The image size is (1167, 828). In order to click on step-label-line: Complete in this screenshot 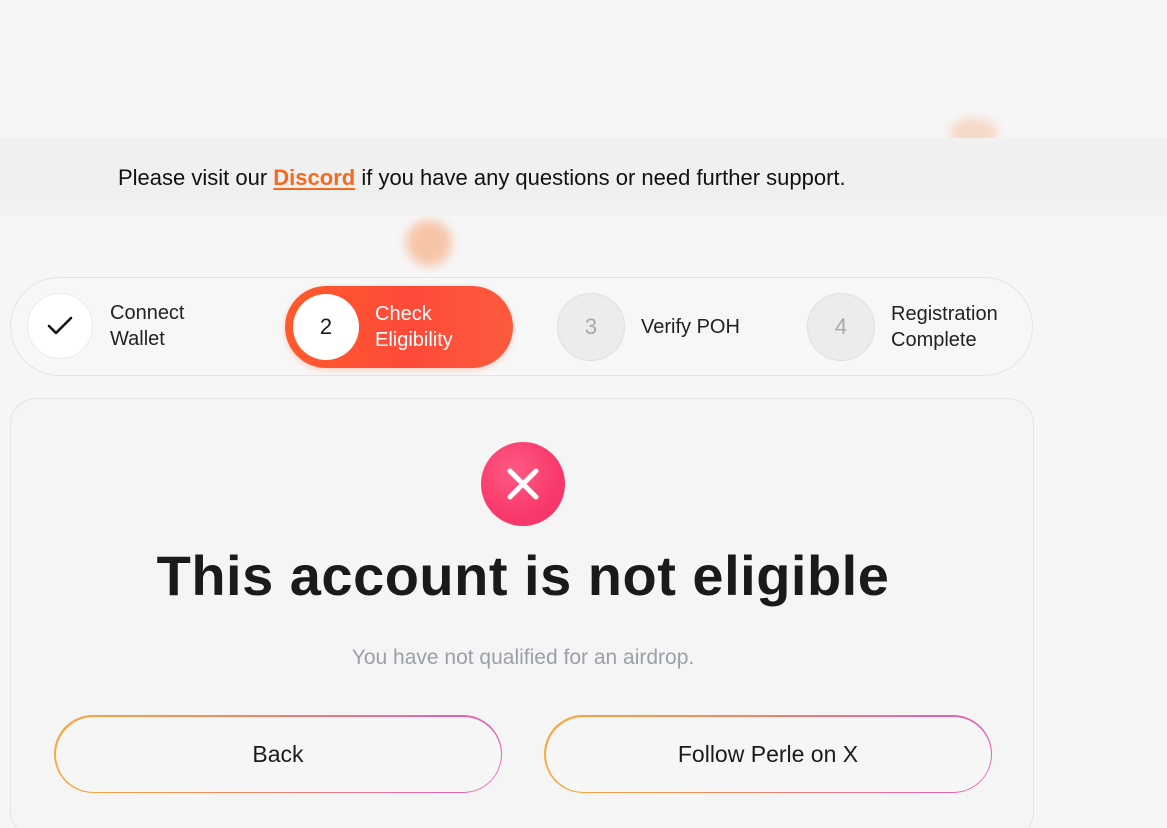, I will do `click(934, 340)`.